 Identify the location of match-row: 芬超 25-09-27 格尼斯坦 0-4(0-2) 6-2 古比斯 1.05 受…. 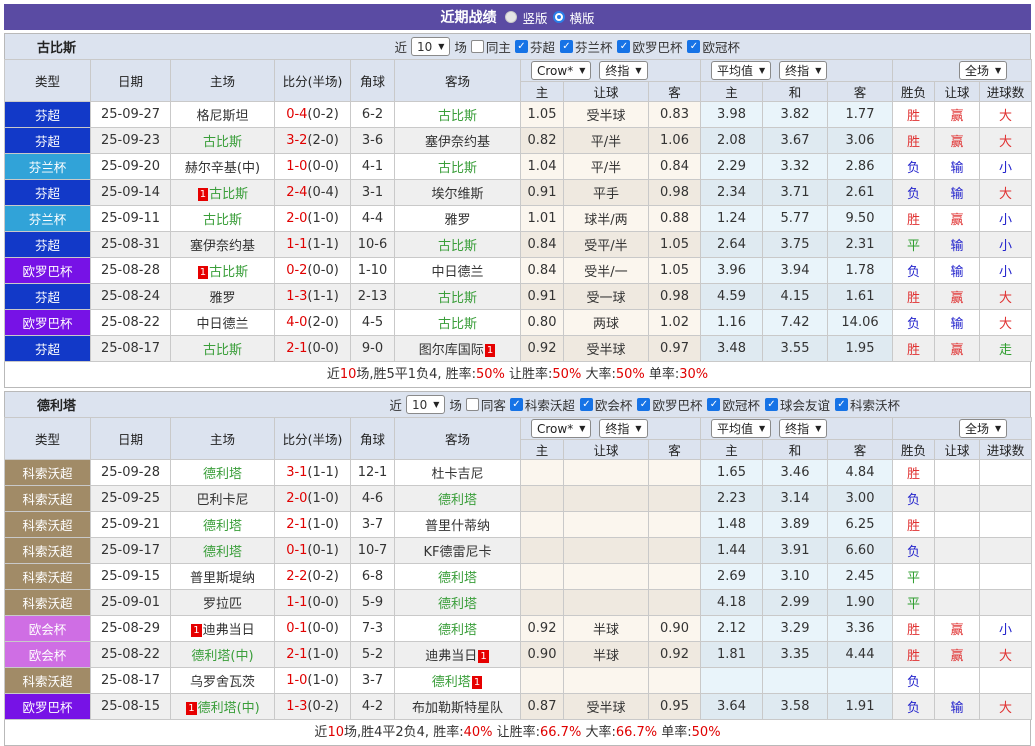
(518, 114).